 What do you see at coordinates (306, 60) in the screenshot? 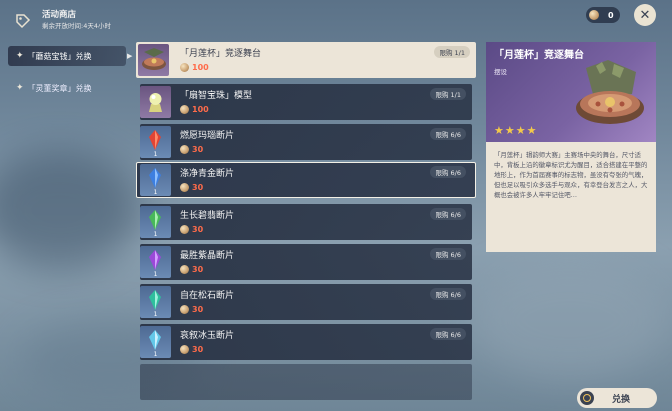
I see `list-item: 「月莲杯」竞逐舞台 100 限购 1/1` at bounding box center [306, 60].